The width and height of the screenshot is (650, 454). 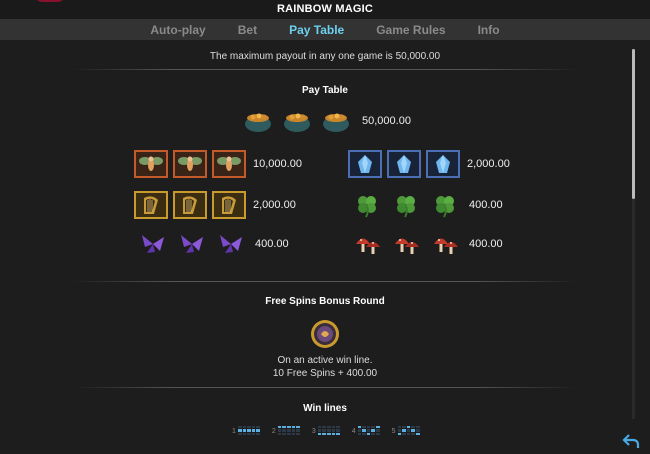 What do you see at coordinates (325, 373) in the screenshot?
I see `free-spins-line2: 10 Free Spins + 400.00` at bounding box center [325, 373].